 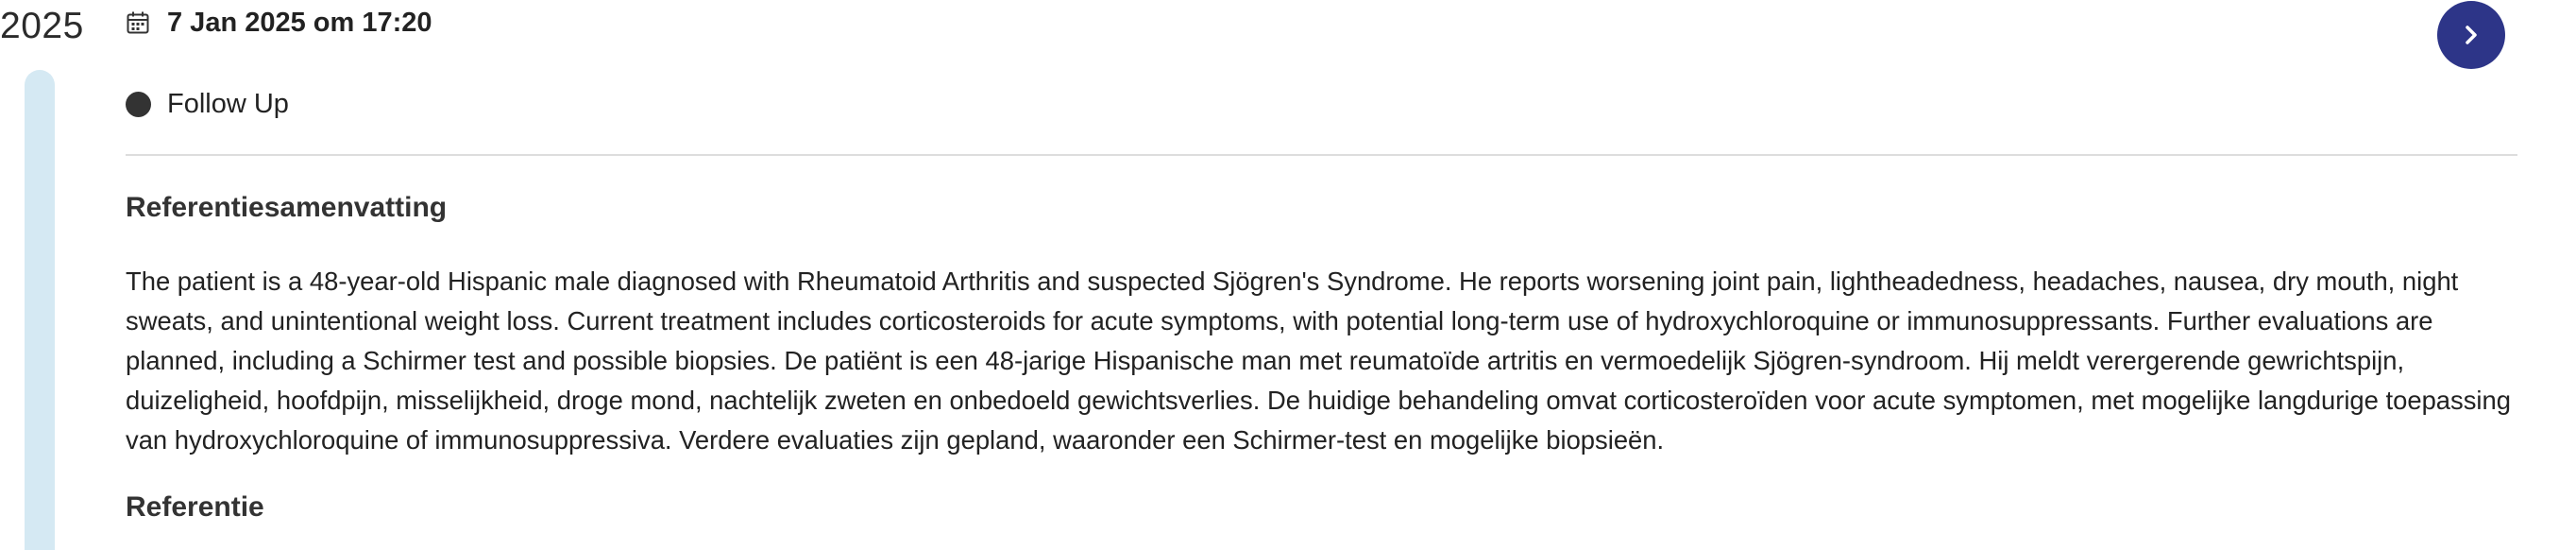 I want to click on timeline-bar, so click(x=40, y=310).